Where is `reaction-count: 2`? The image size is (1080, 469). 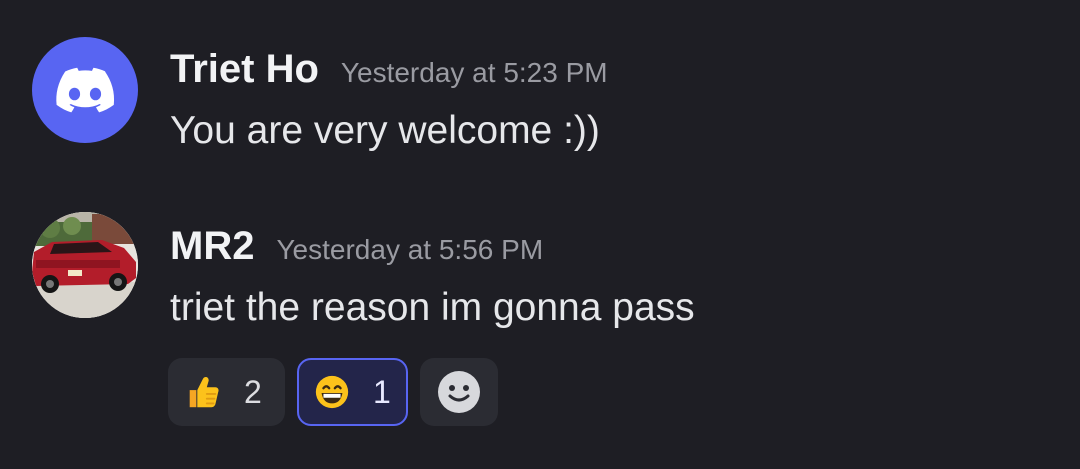
reaction-count: 2 is located at coordinates (253, 391).